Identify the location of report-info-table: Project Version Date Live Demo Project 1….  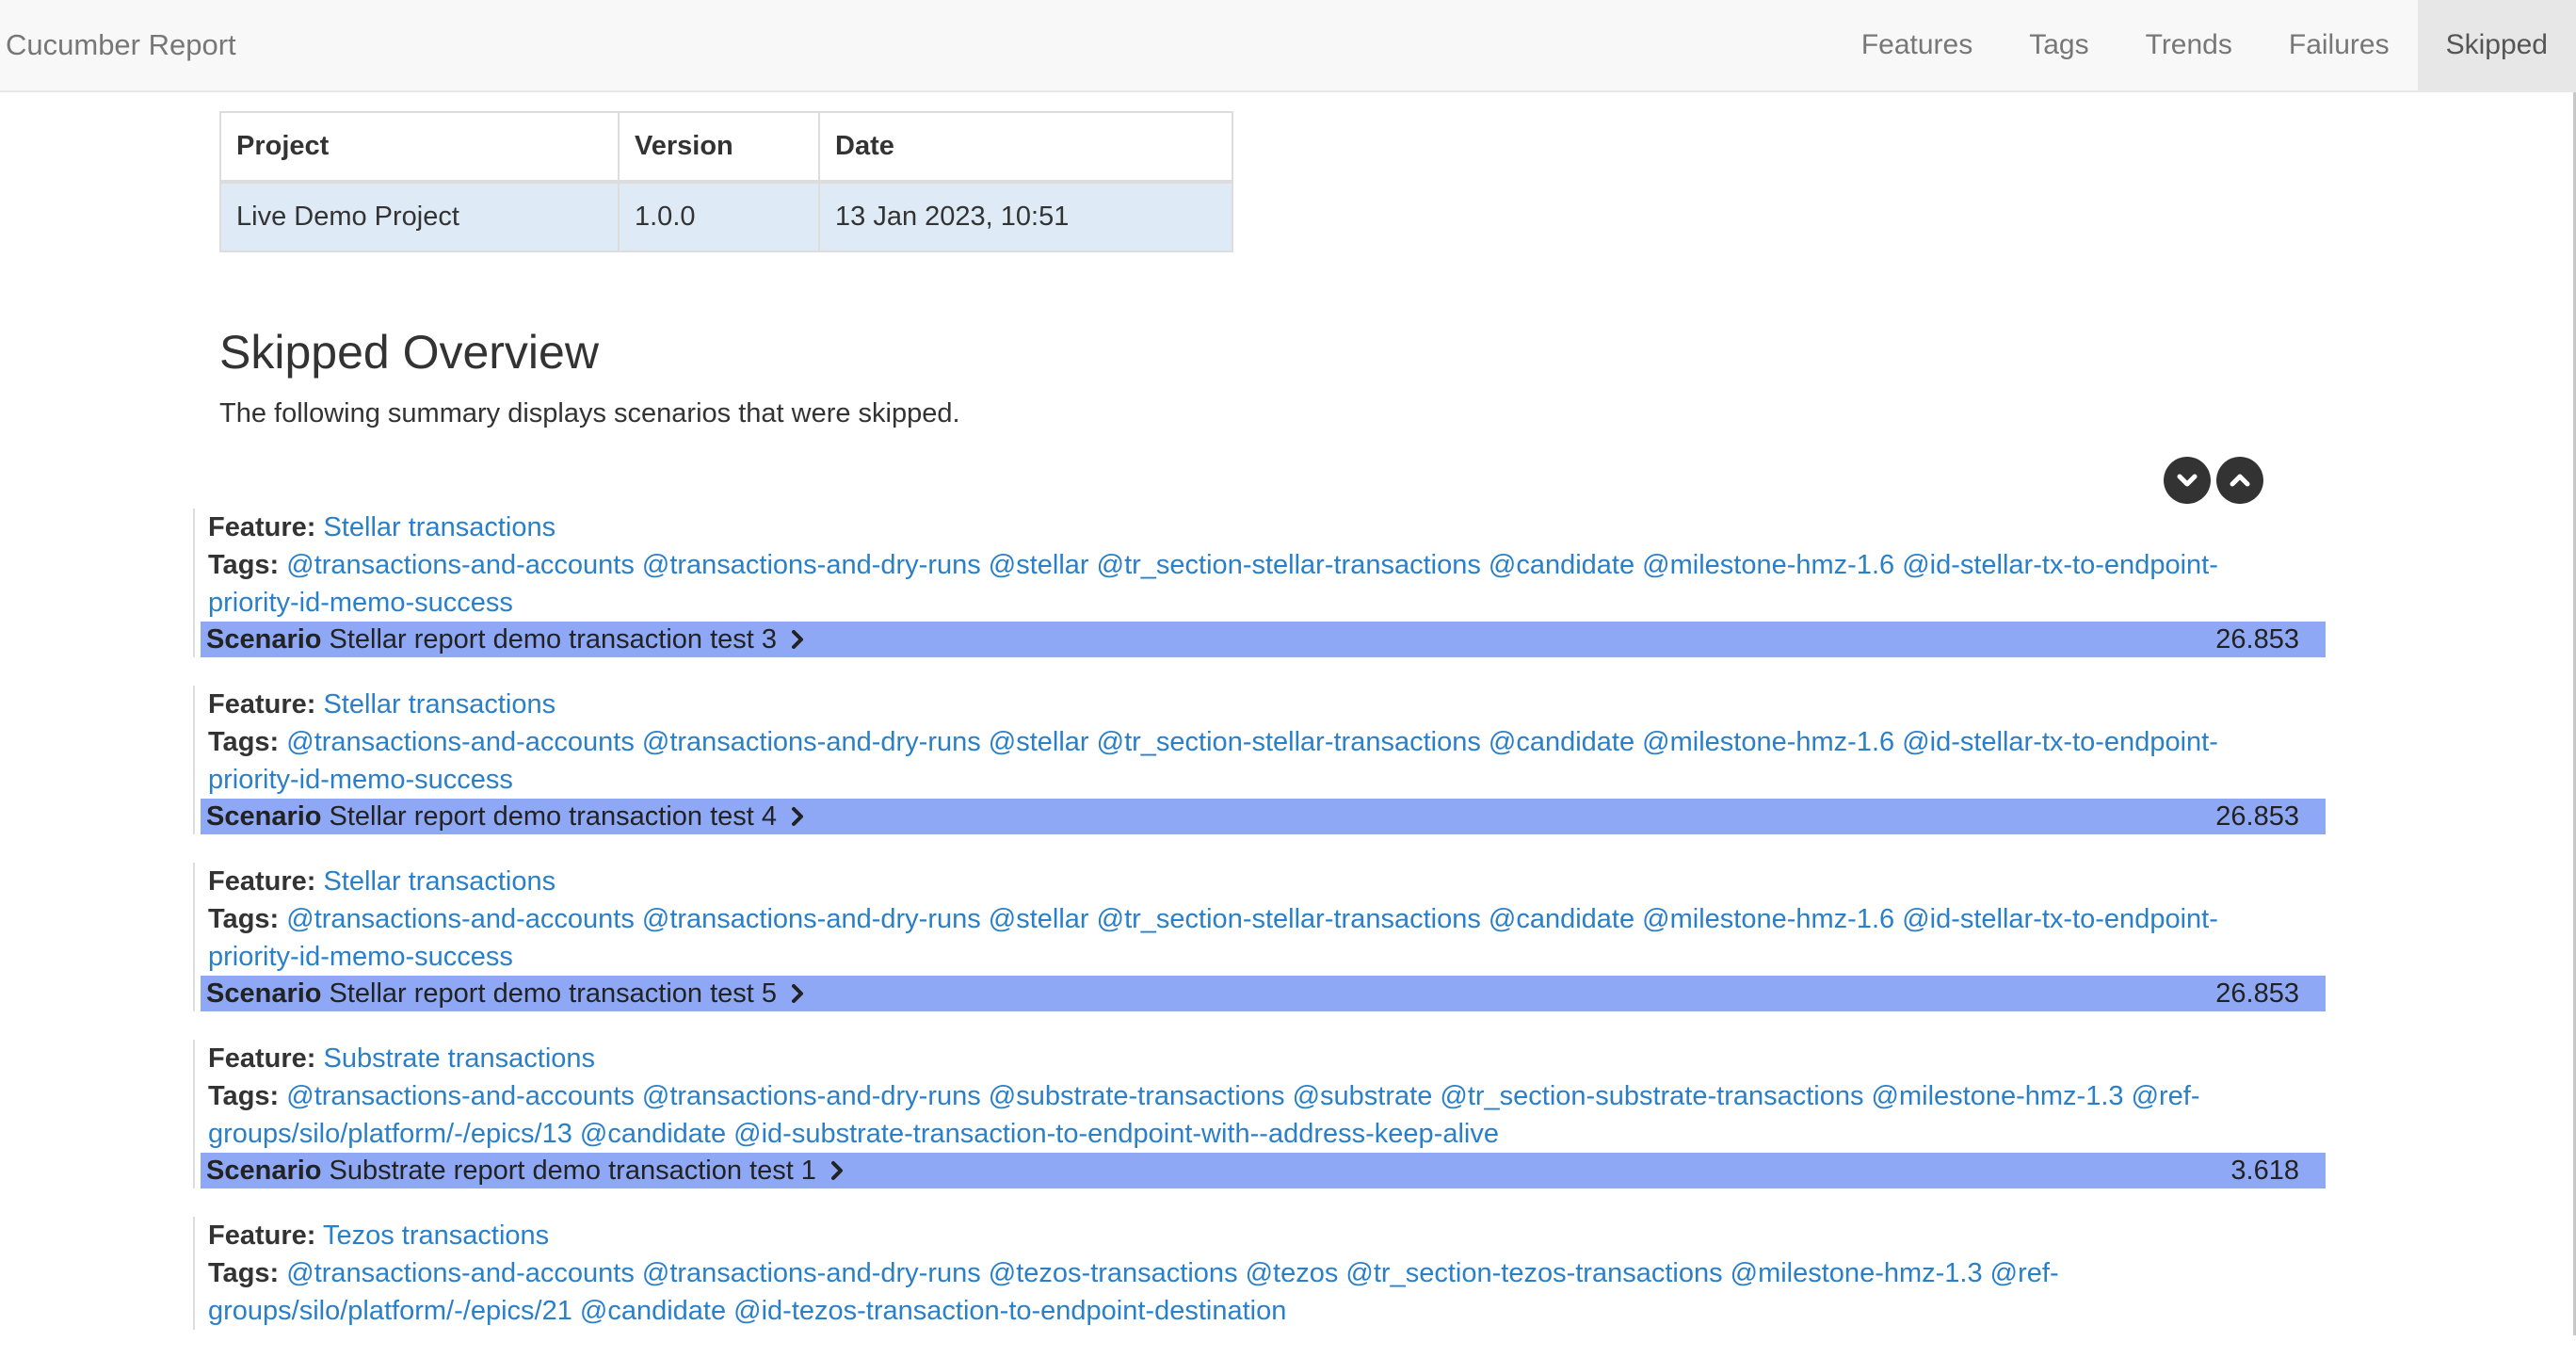
(726, 181).